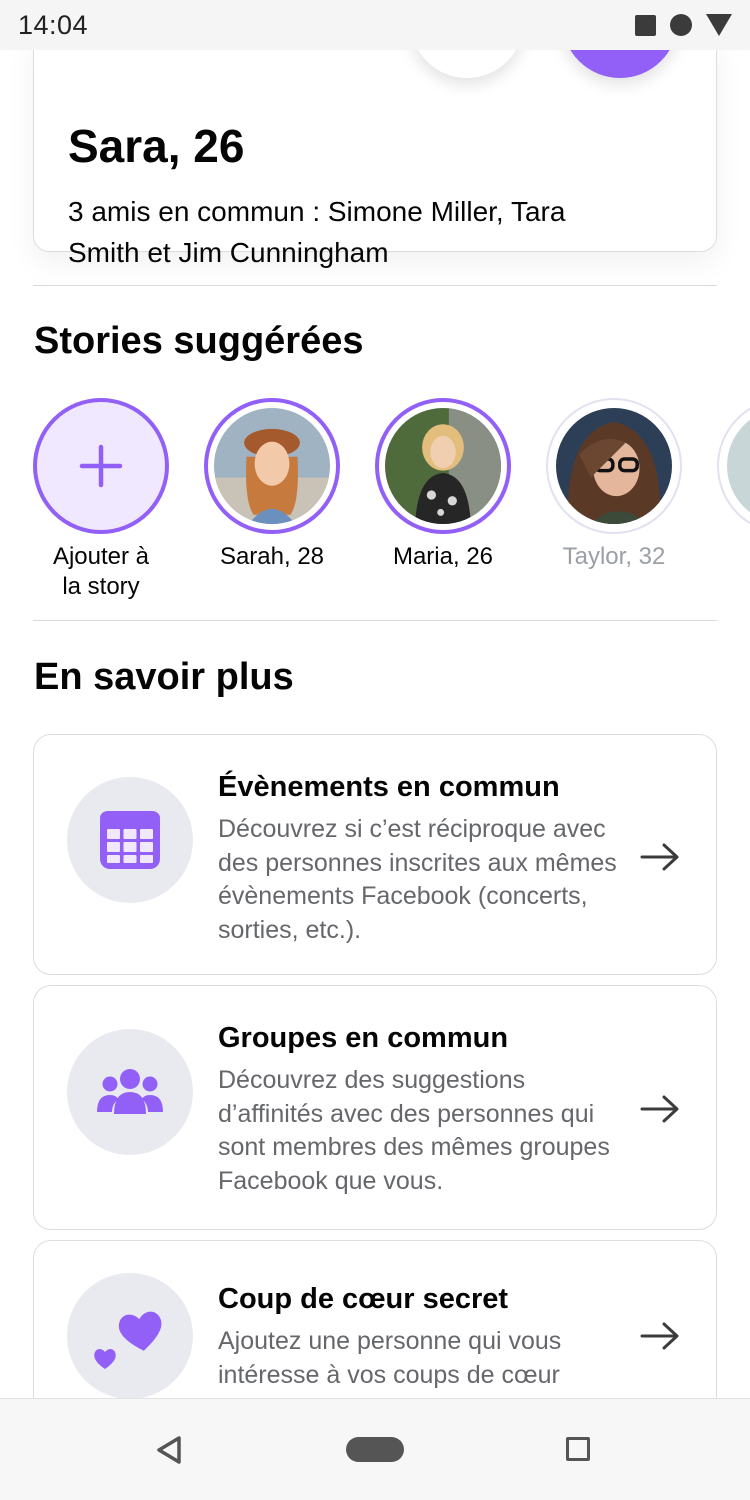 The width and height of the screenshot is (750, 1500). I want to click on calendar-icon, so click(130, 840).